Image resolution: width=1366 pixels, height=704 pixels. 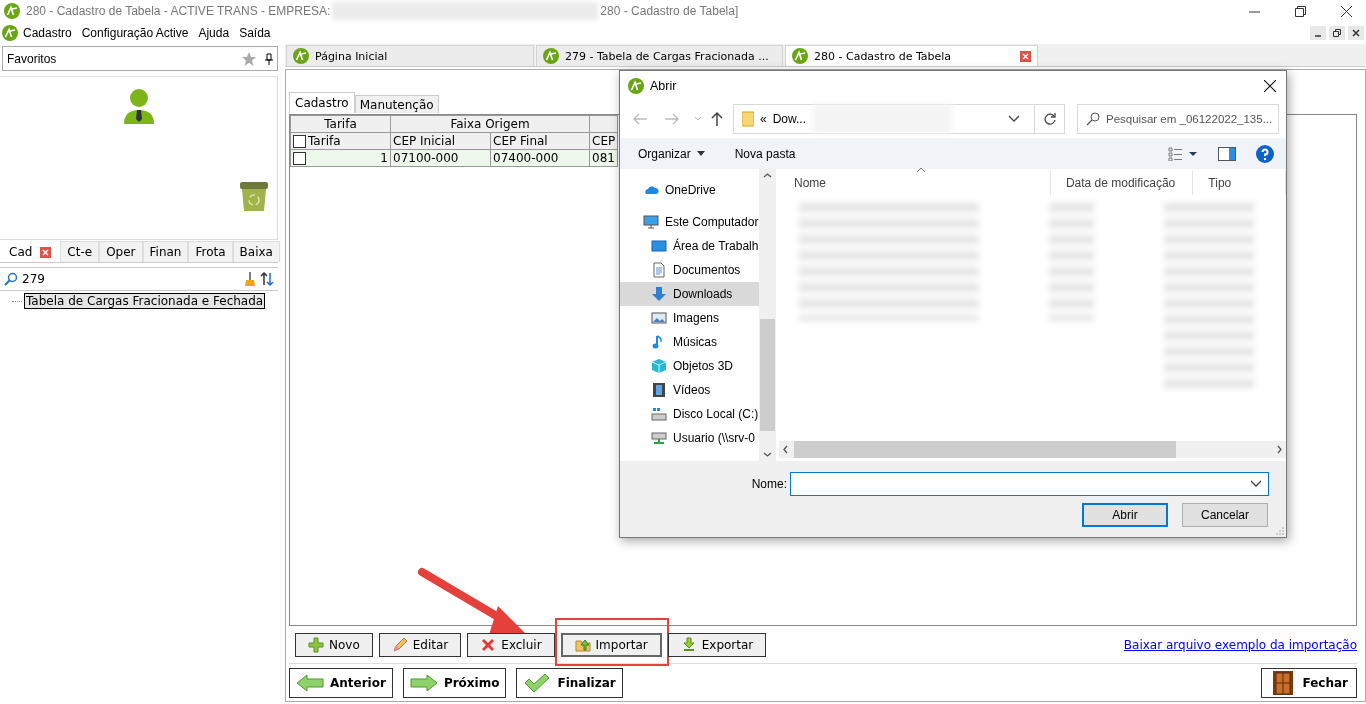 I want to click on network-icon, so click(x=659, y=438).